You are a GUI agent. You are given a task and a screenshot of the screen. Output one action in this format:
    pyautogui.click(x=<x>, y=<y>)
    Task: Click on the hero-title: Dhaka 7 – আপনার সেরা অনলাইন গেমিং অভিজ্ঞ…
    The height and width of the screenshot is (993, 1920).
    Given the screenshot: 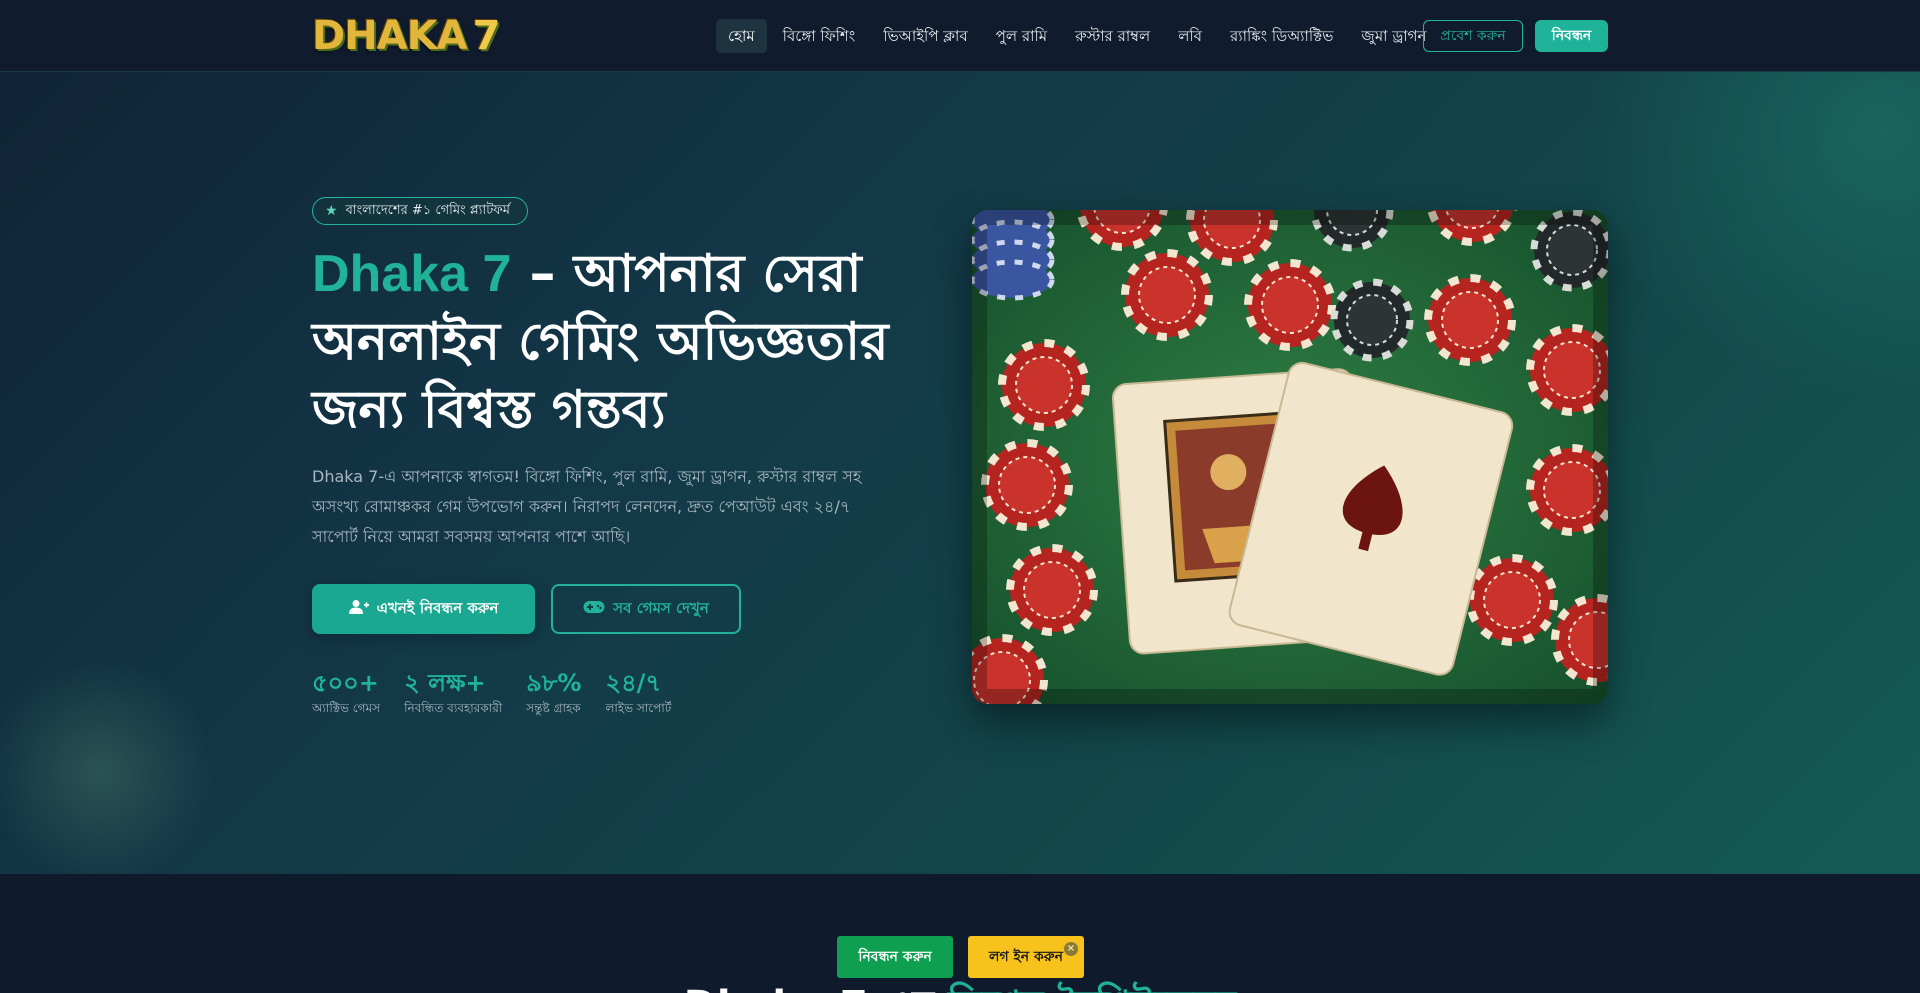 What is the action you would take?
    pyautogui.click(x=612, y=342)
    